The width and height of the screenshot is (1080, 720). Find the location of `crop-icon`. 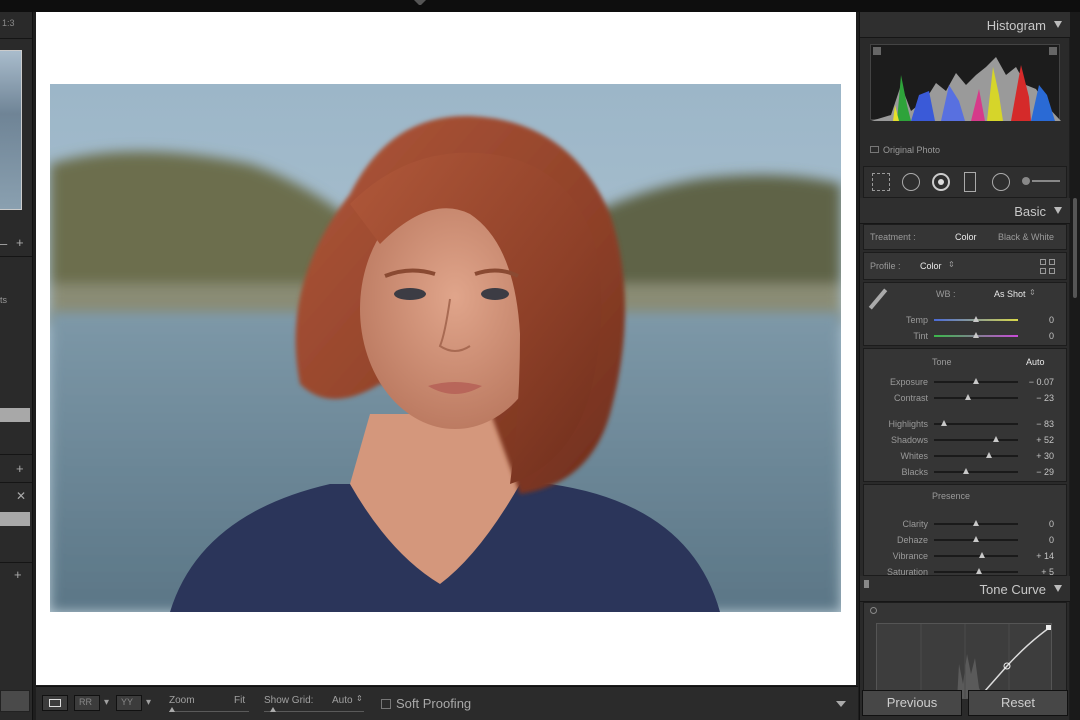

crop-icon is located at coordinates (881, 182).